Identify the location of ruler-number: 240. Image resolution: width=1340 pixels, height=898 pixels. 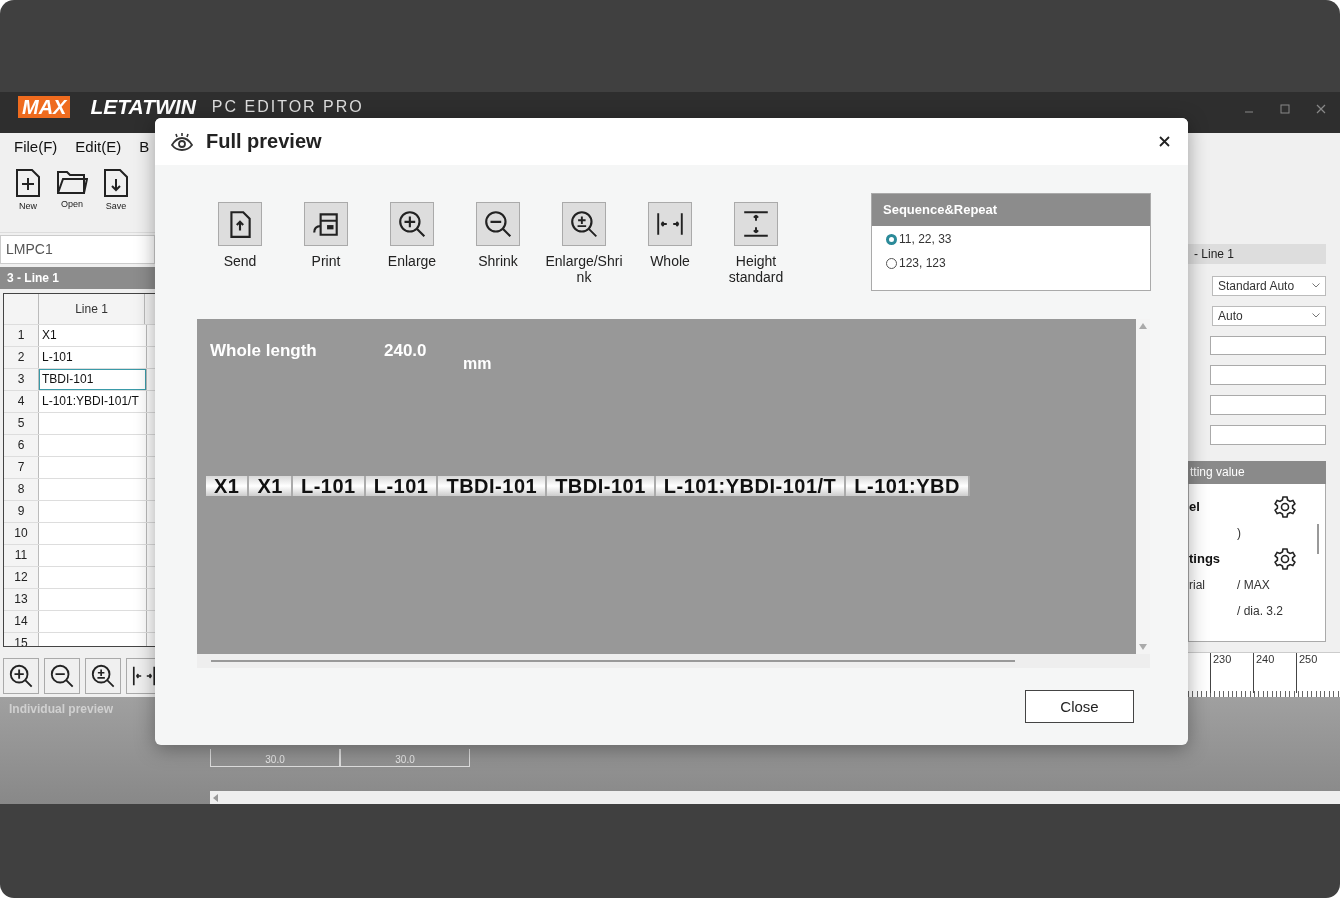
(1274, 673).